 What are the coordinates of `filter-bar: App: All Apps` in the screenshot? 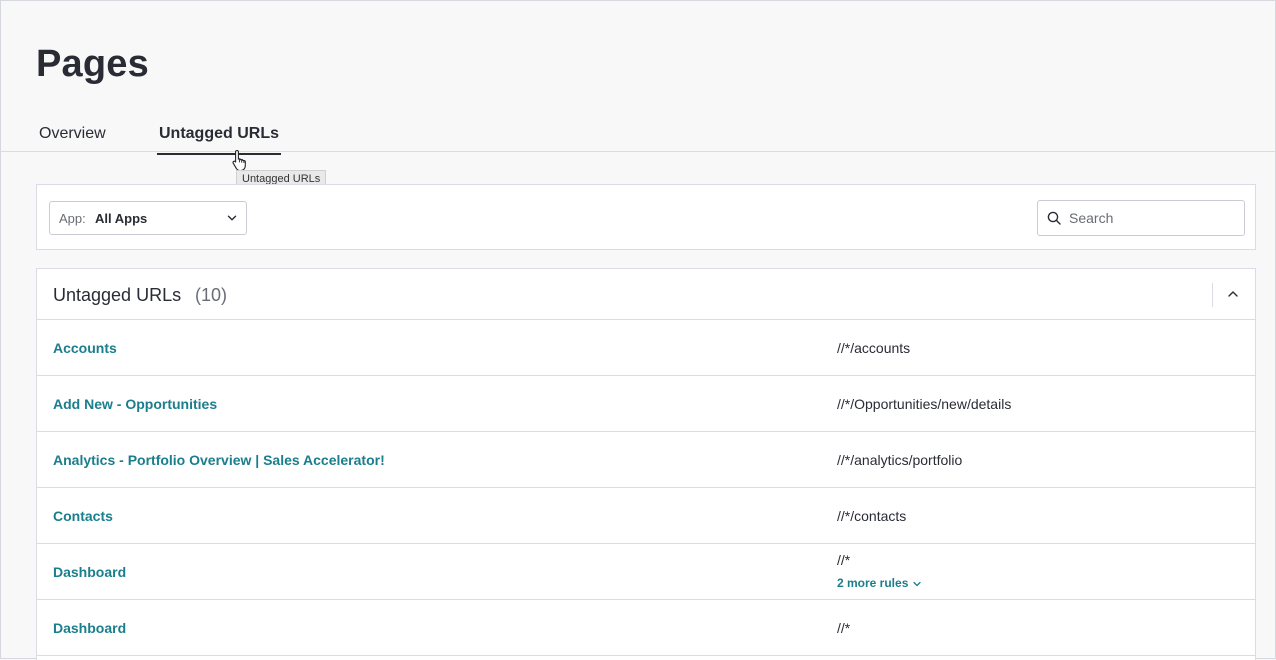 It's located at (646, 217).